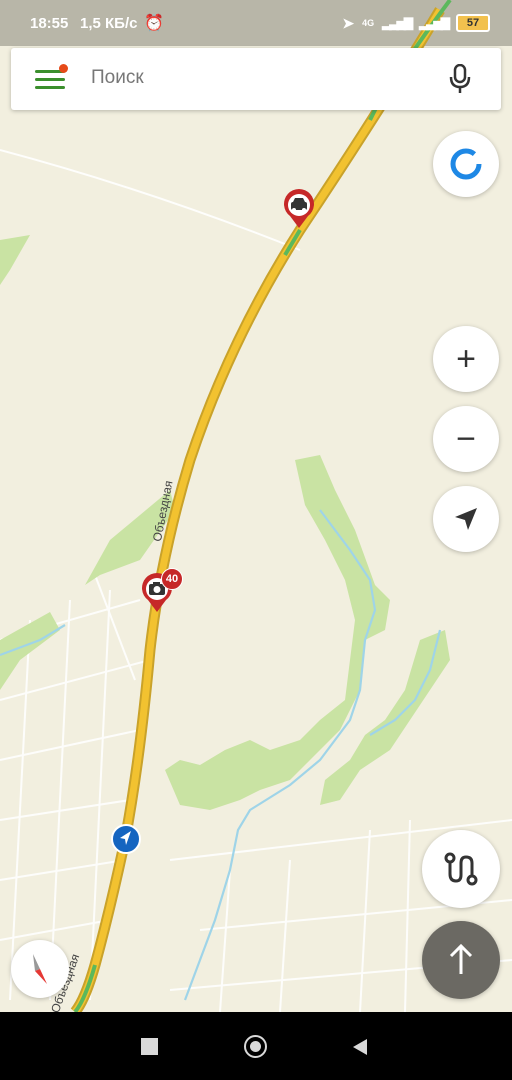 This screenshot has height=1080, width=512. I want to click on status-bar: 18:55 1,5 КБ/с ⏰ ➤ 4G ▂▃▅▇ ▂▃▅▇ 57, so click(256, 23).